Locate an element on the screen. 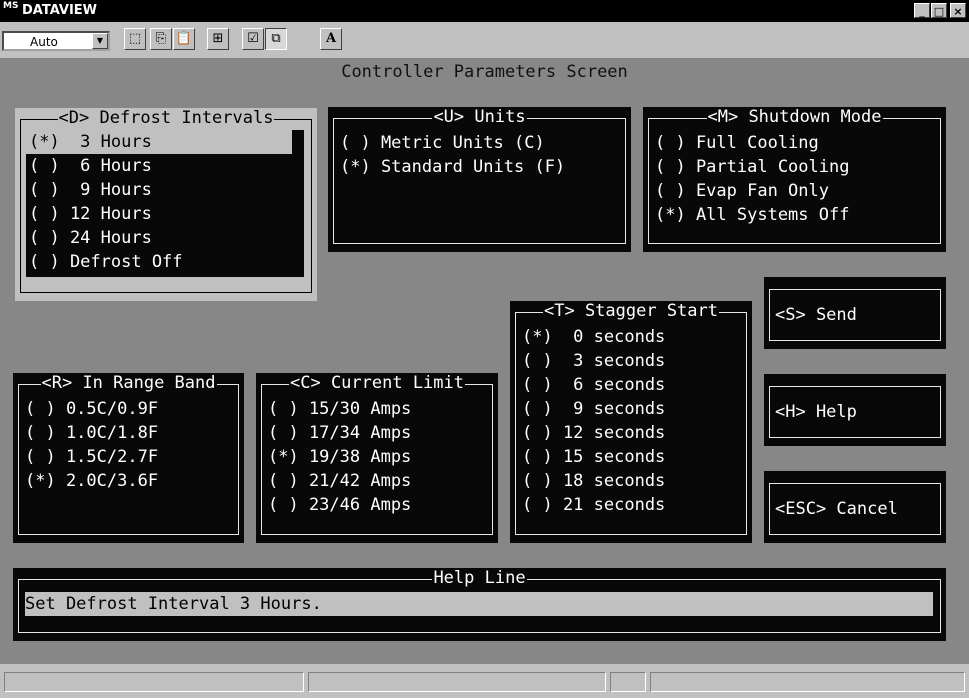  defrost-title: <D> Defrost Intervals is located at coordinates (166, 118).